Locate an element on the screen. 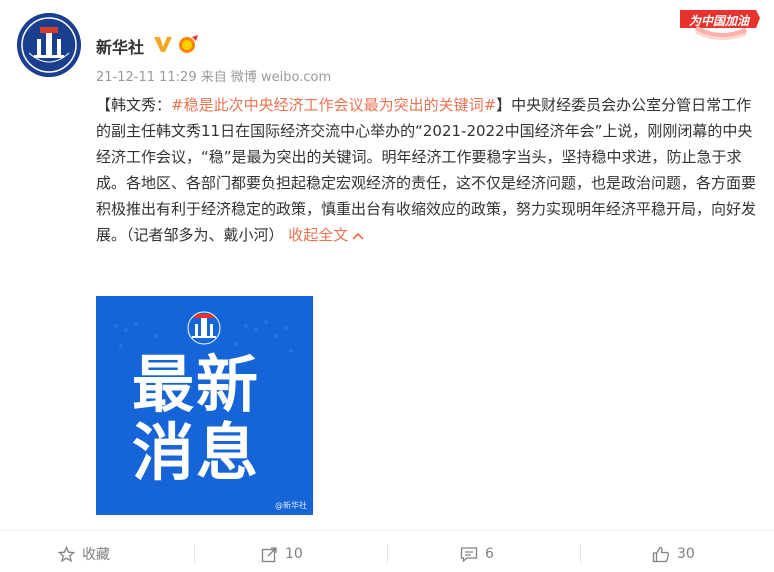 The width and height of the screenshot is (774, 572). repost-button: 10 is located at coordinates (282, 554).